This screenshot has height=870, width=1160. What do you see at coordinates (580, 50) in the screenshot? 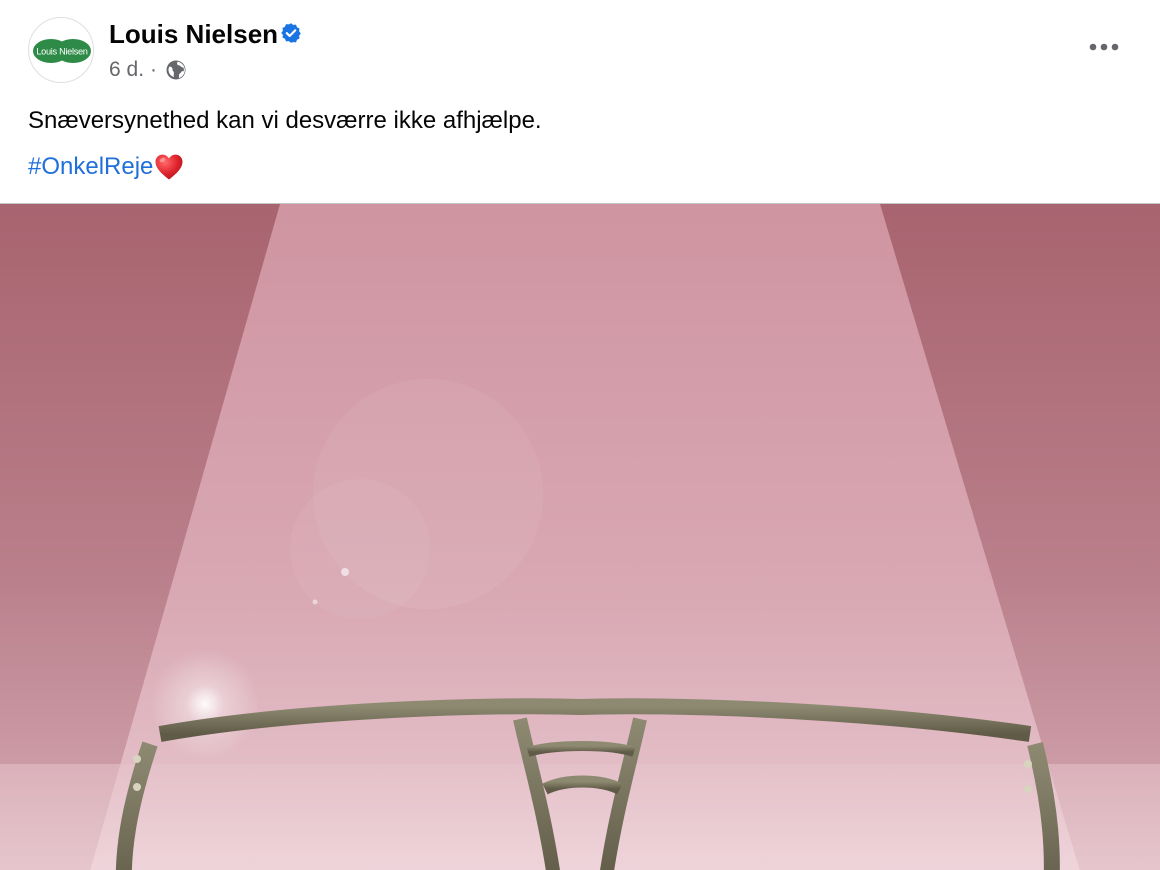
I see `post-header: Louis Nielsen Louis Nielsen 6 d. ·` at bounding box center [580, 50].